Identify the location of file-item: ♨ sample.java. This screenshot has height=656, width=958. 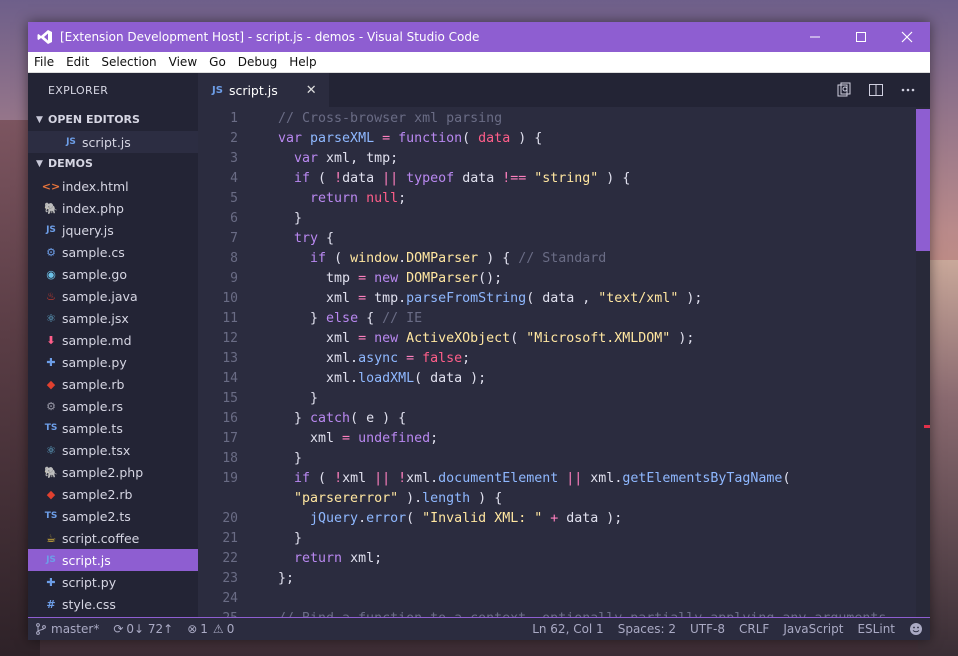
(113, 296).